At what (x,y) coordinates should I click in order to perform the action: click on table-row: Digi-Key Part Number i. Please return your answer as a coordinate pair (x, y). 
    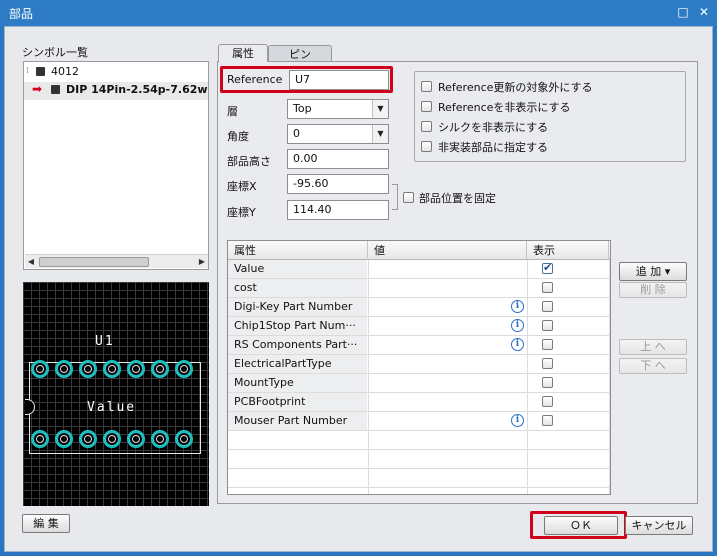
    Looking at the image, I should click on (419, 307).